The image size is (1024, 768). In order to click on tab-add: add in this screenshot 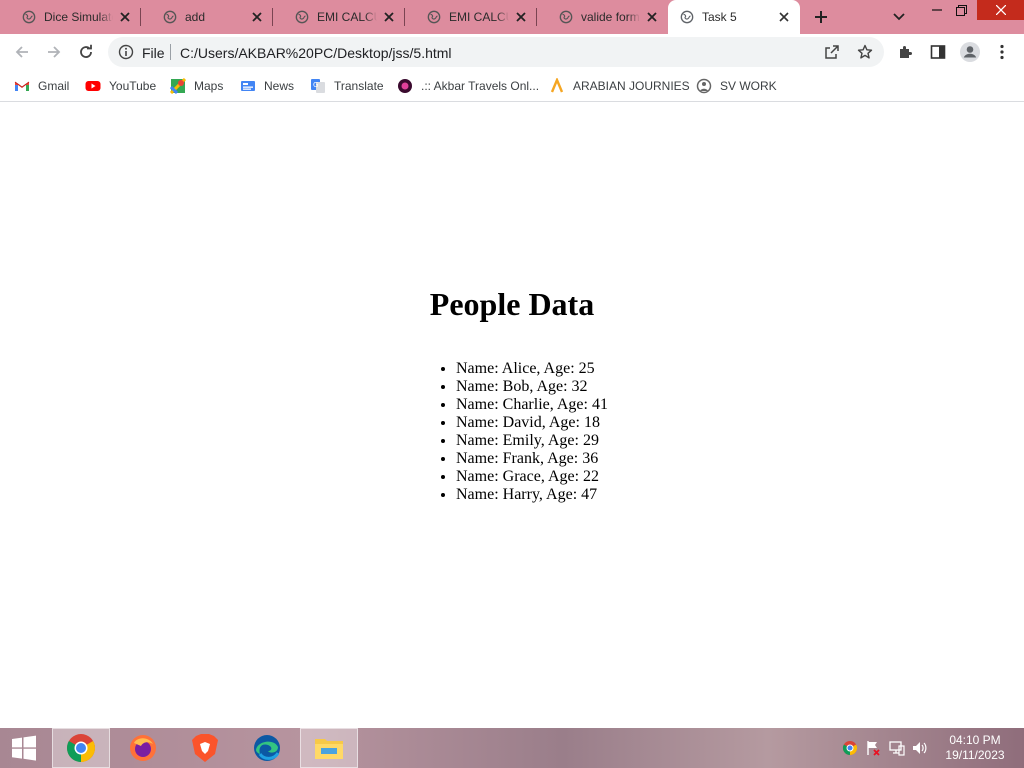, I will do `click(207, 17)`.